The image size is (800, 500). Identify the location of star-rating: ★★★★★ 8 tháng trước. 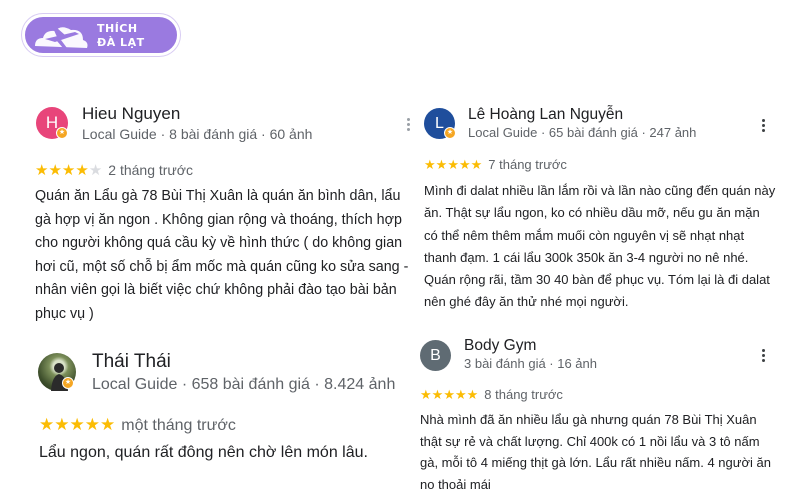
(491, 395).